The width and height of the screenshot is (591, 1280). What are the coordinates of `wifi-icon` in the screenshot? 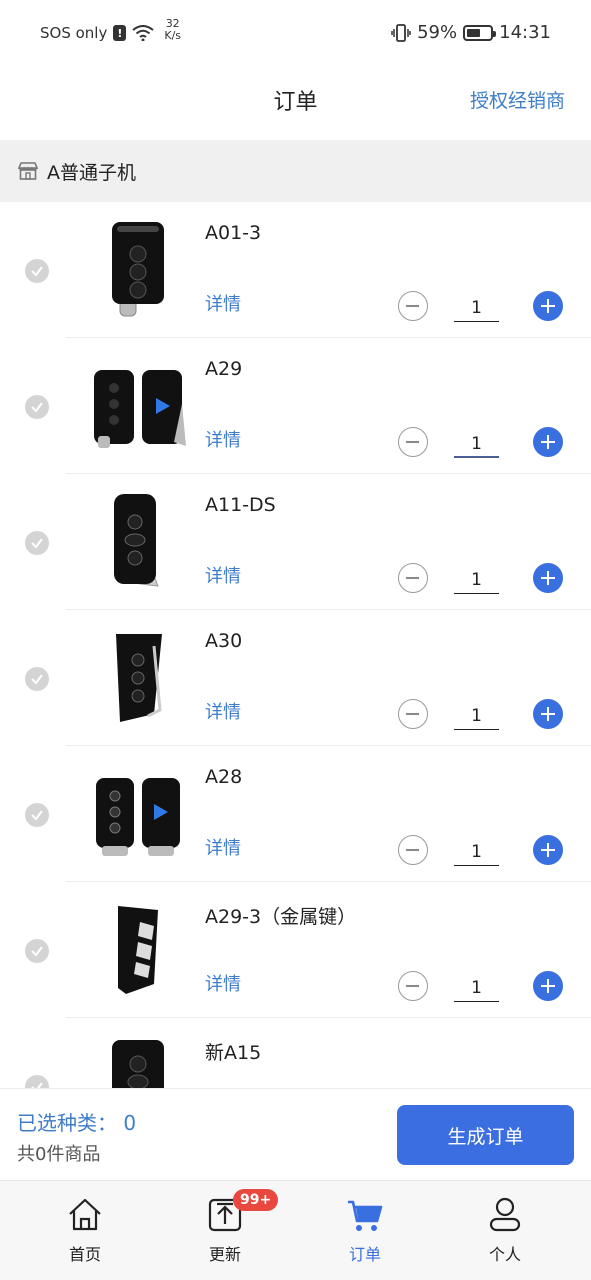 It's located at (143, 33).